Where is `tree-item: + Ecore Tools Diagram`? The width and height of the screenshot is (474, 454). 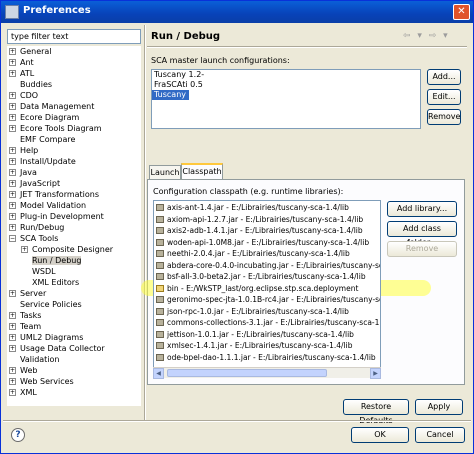 tree-item: + Ecore Tools Diagram is located at coordinates (55, 128).